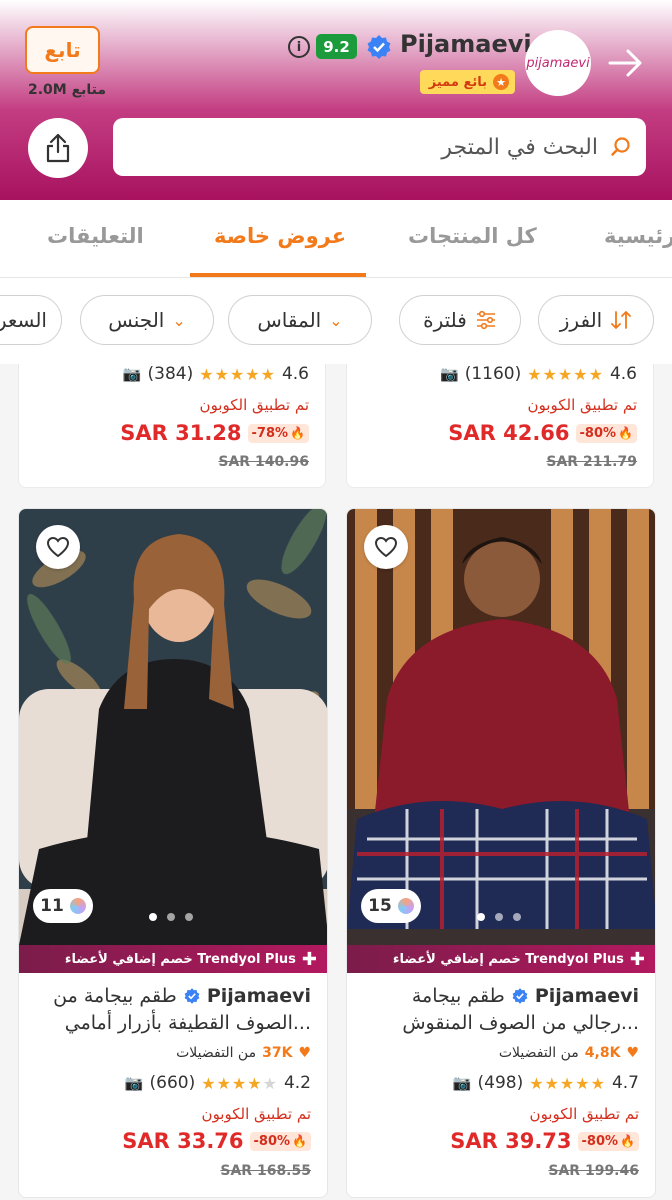 Image resolution: width=672 pixels, height=1200 pixels. I want to click on featured-seller-label: بائع مميز, so click(457, 82).